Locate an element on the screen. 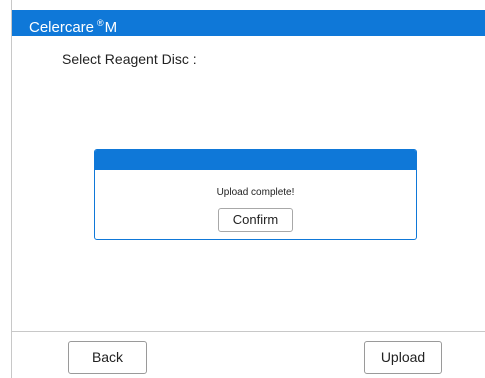  select-reagent-label: Select Reagent Disc : is located at coordinates (129, 59).